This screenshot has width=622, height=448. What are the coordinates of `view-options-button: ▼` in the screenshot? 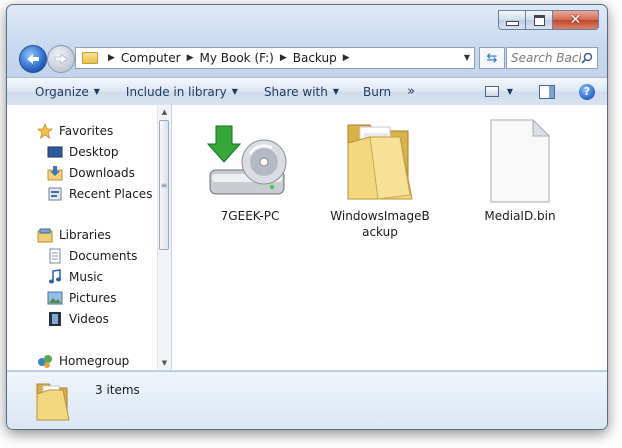 It's located at (515, 91).